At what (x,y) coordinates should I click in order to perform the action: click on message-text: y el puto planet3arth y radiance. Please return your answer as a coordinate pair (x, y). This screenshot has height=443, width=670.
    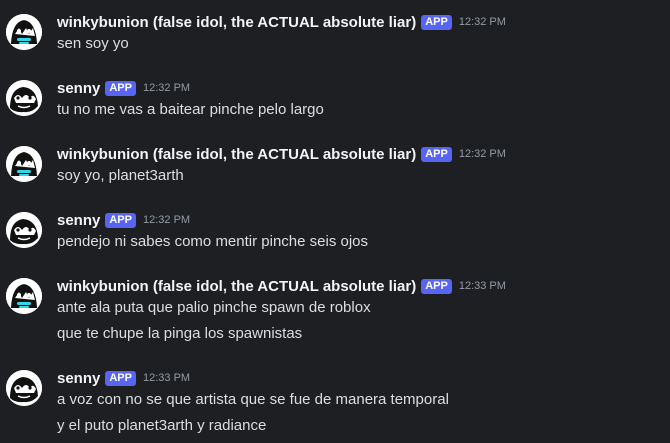
    Looking at the image, I should click on (162, 425).